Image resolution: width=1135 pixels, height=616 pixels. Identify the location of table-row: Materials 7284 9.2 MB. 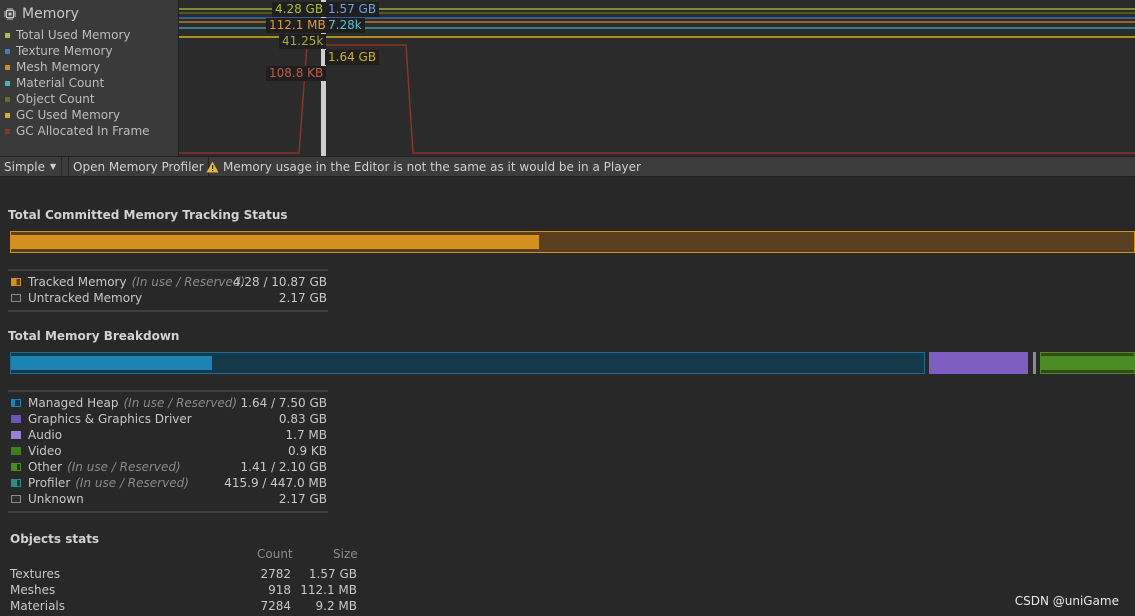
(183, 607).